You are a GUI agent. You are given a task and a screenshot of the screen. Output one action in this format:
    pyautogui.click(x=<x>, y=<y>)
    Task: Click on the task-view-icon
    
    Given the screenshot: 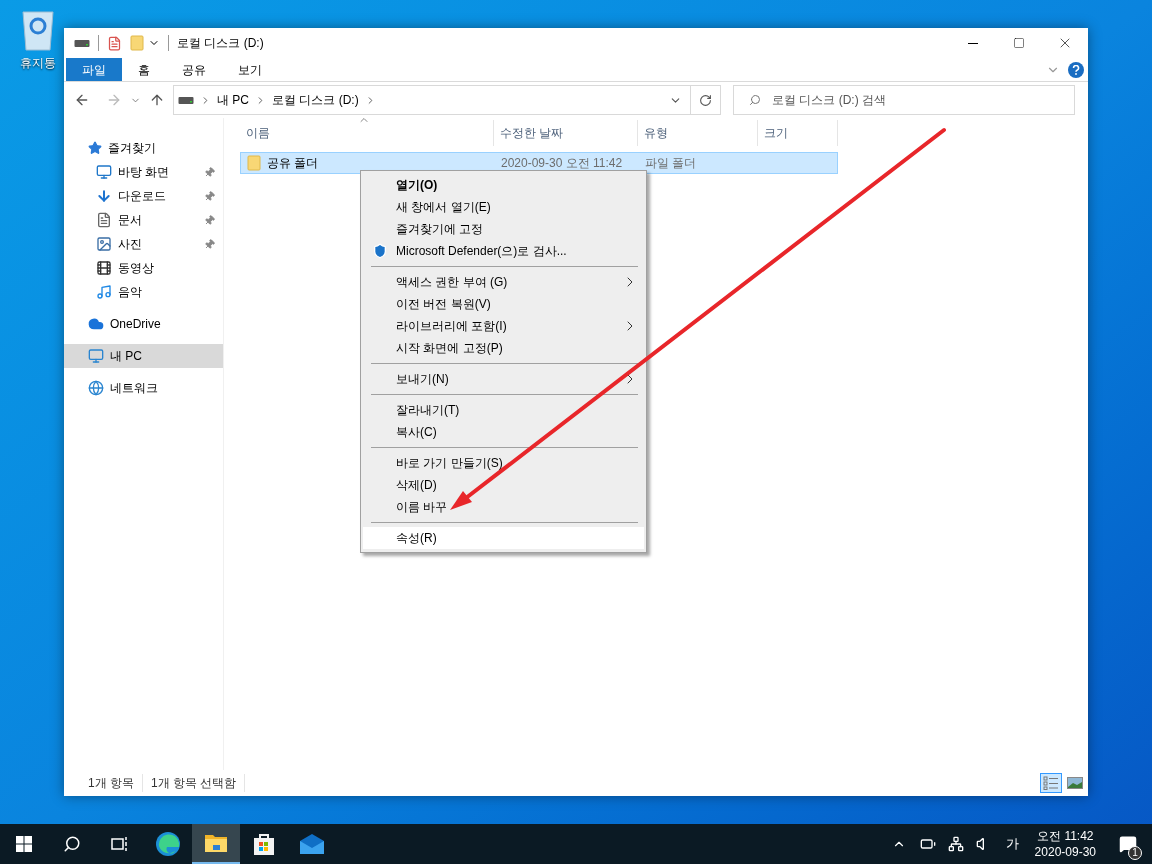 What is the action you would take?
    pyautogui.click(x=120, y=844)
    